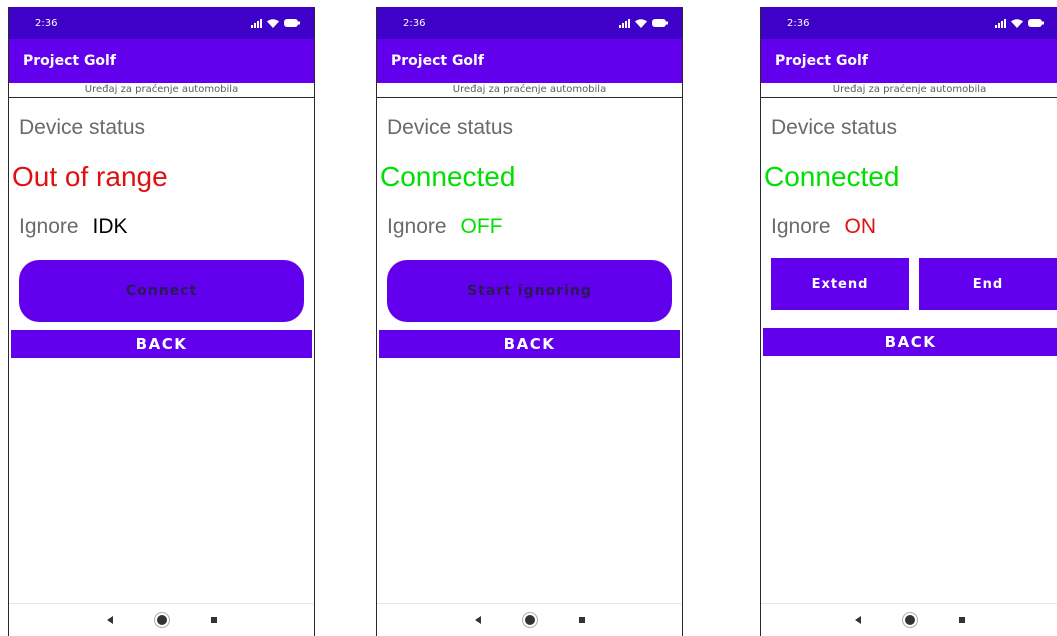  I want to click on ignore-value: ON, so click(860, 226).